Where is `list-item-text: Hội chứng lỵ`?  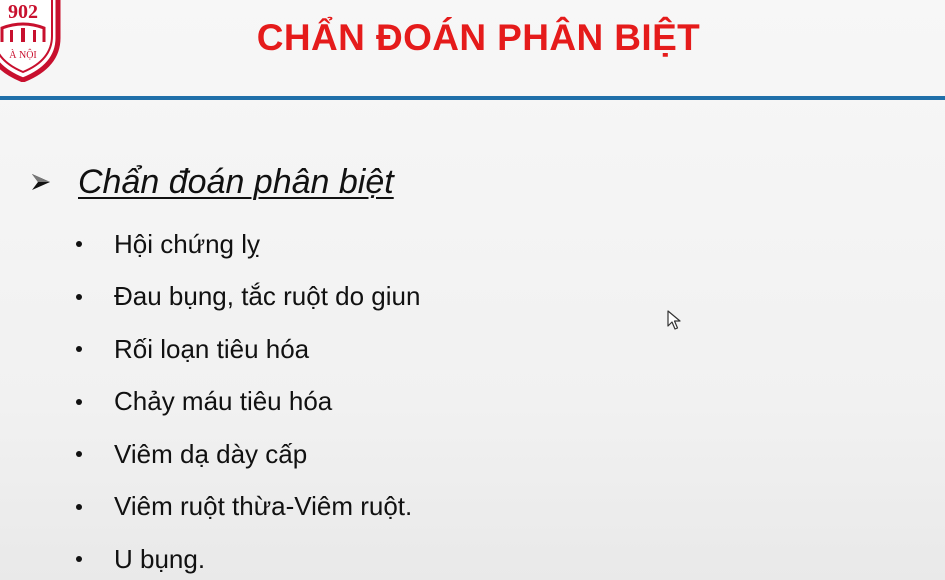
list-item-text: Hội chứng lỵ is located at coordinates (187, 243).